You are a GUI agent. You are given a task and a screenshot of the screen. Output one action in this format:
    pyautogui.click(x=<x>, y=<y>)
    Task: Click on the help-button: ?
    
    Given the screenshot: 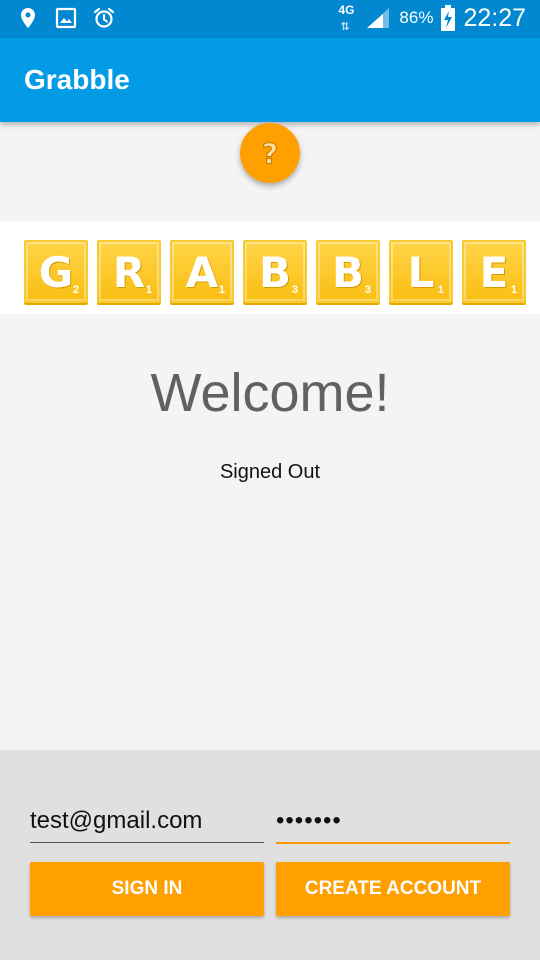 What is the action you would take?
    pyautogui.click(x=270, y=153)
    